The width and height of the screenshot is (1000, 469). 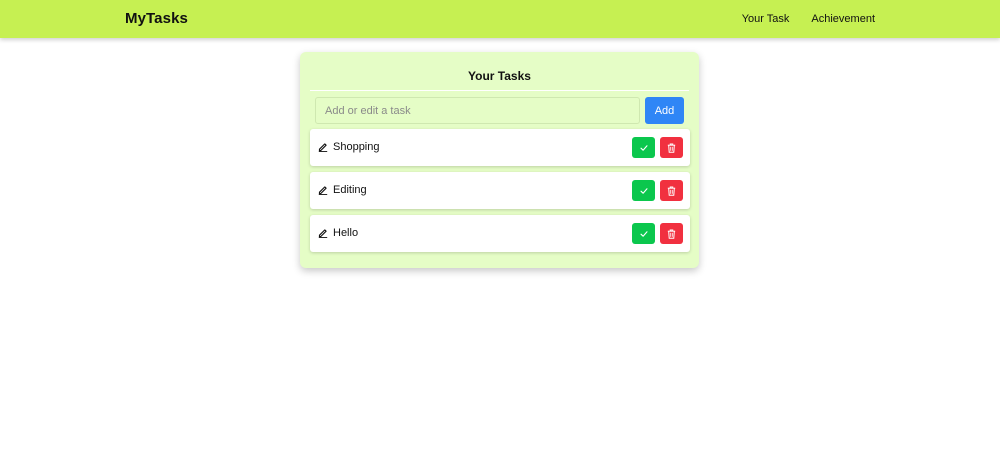 What do you see at coordinates (156, 18) in the screenshot?
I see `brand-logo: MyTasks` at bounding box center [156, 18].